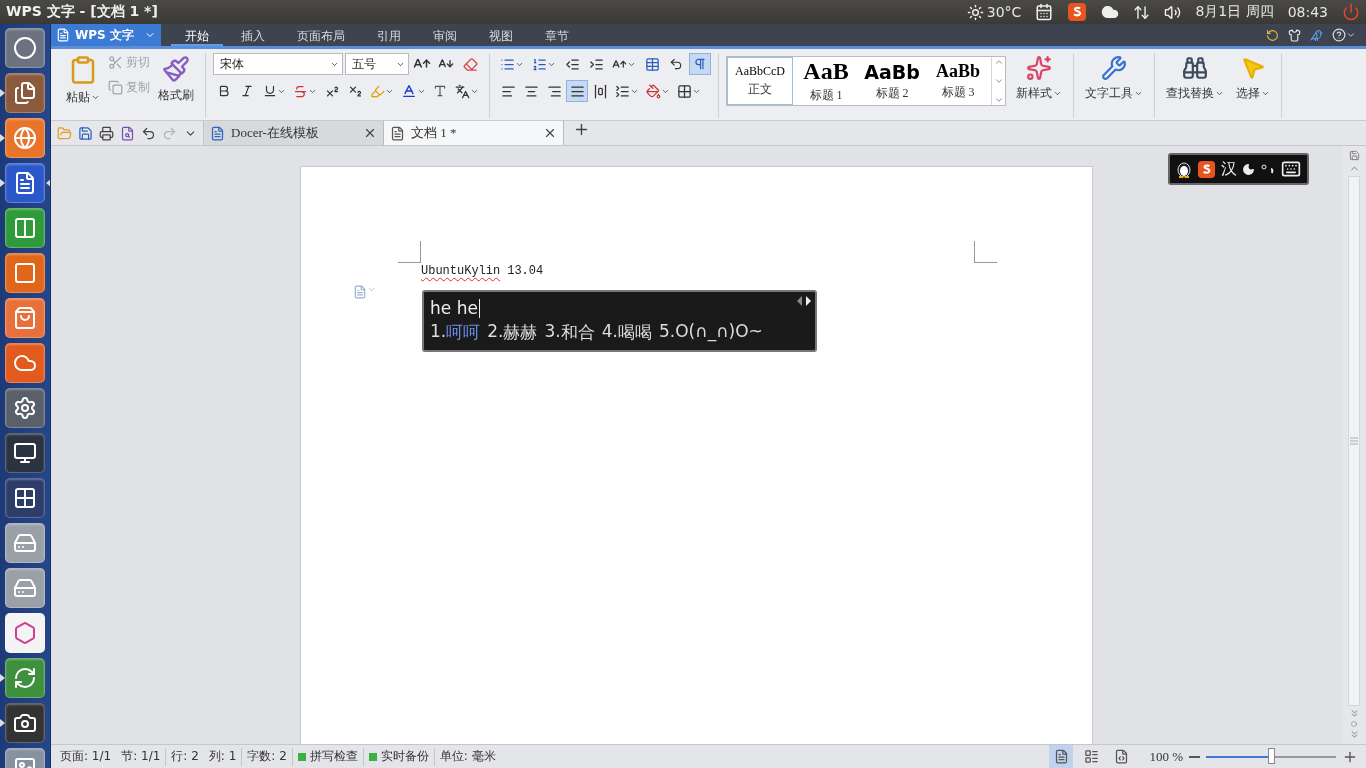 This screenshot has width=1366, height=768. Describe the element at coordinates (82, 12) in the screenshot. I see `window-title: WPS 文字 - [文档 1 *]` at that location.